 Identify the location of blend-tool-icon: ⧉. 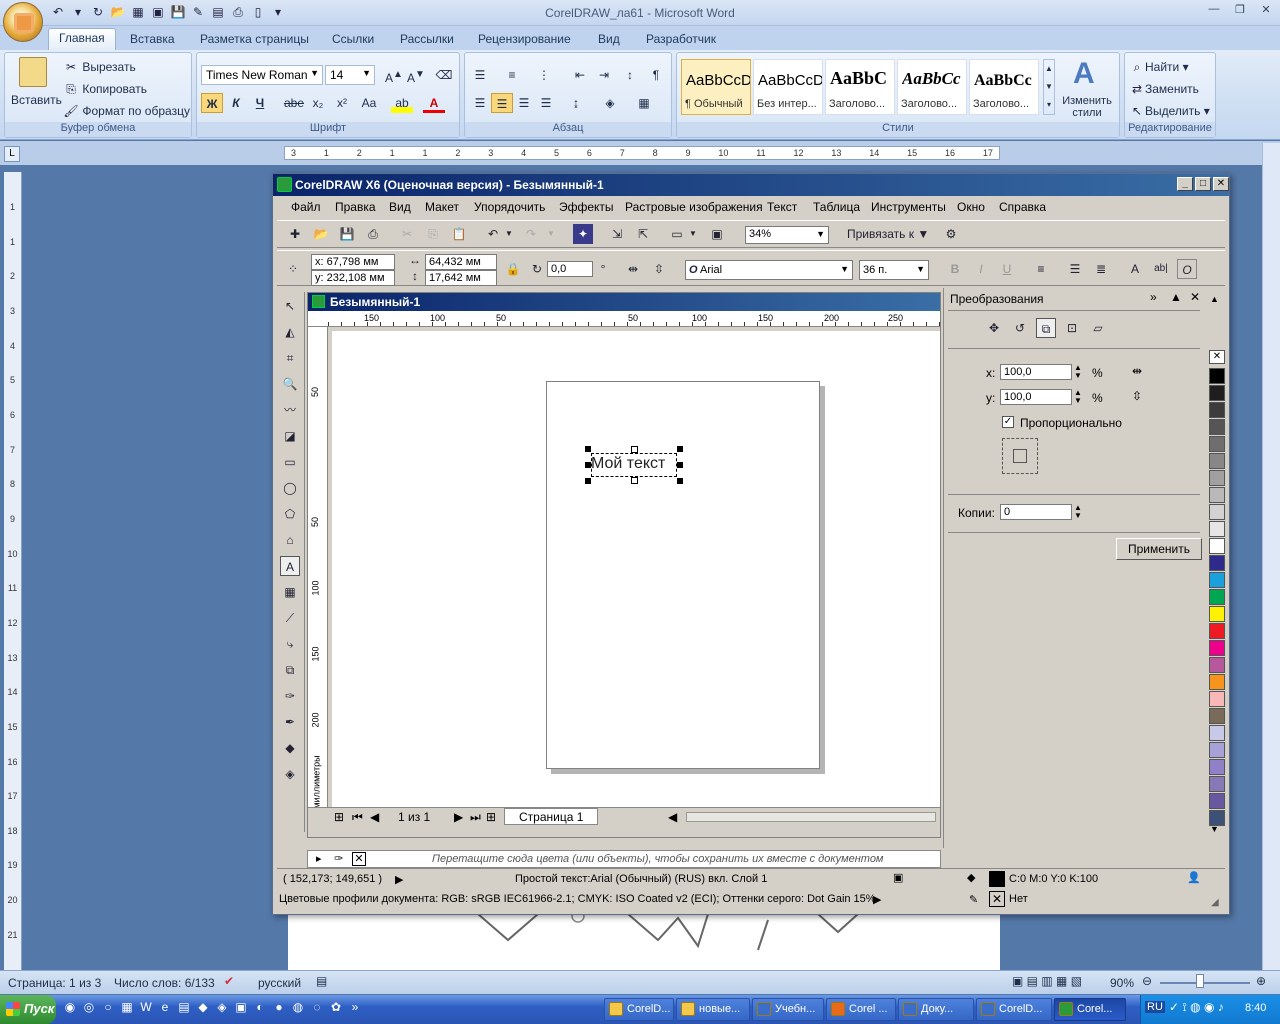
(290, 670).